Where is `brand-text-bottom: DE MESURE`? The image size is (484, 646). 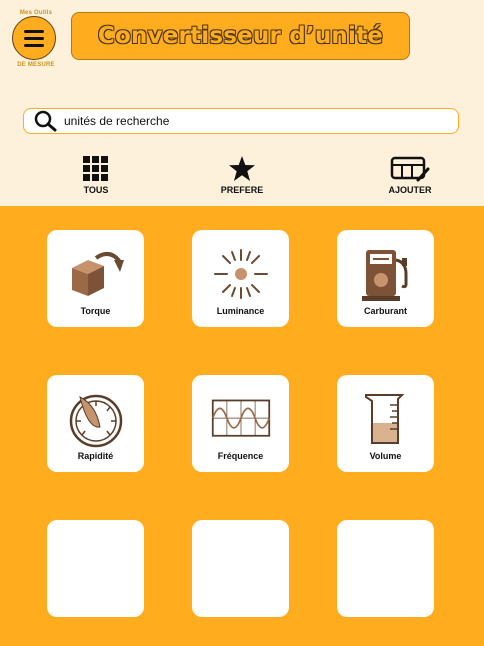 brand-text-bottom: DE MESURE is located at coordinates (36, 65).